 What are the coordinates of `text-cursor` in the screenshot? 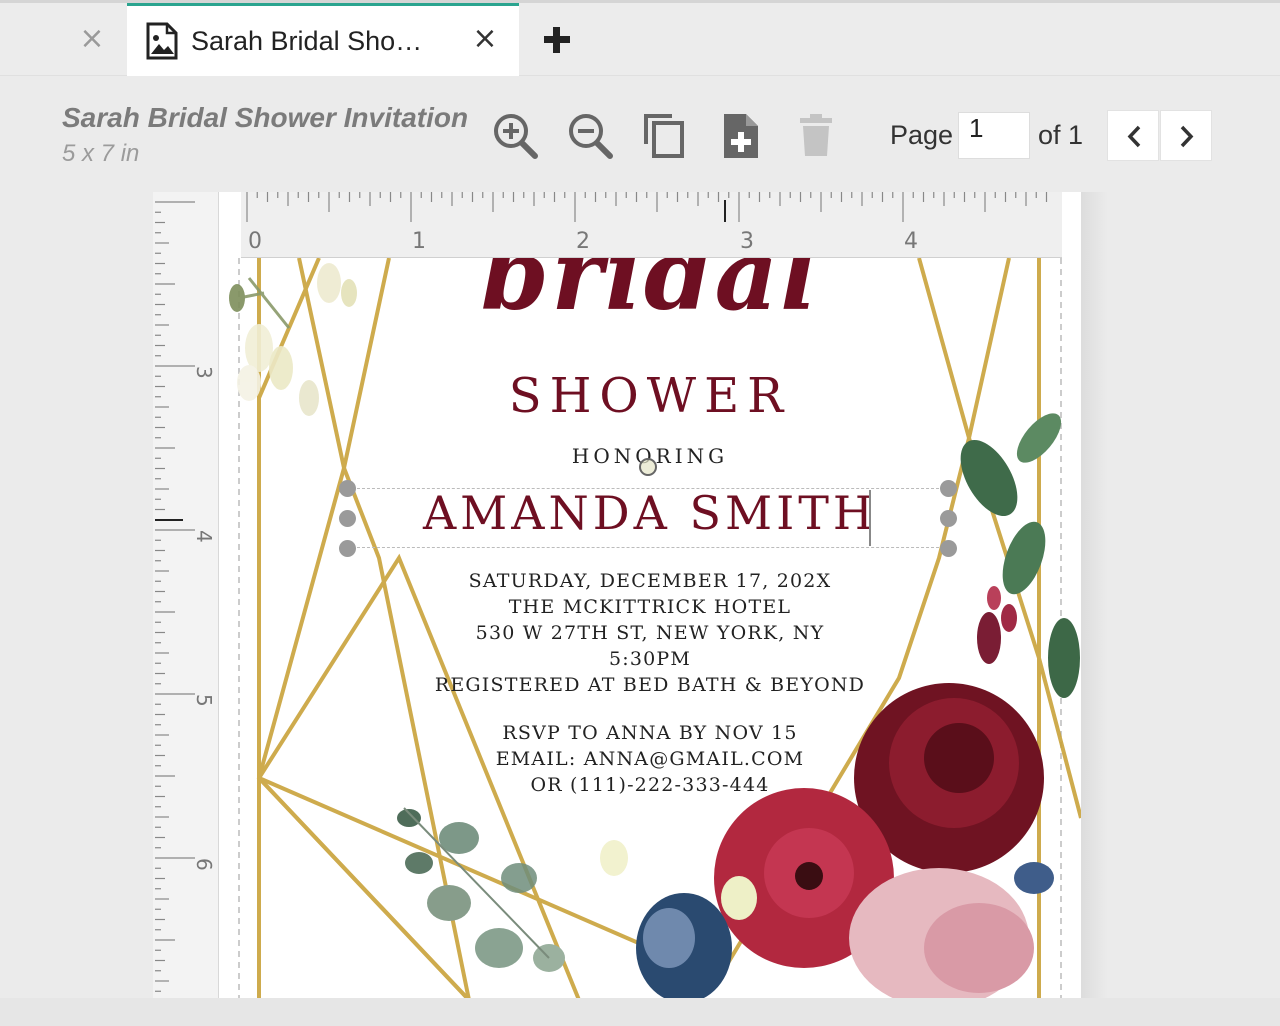 It's located at (870, 518).